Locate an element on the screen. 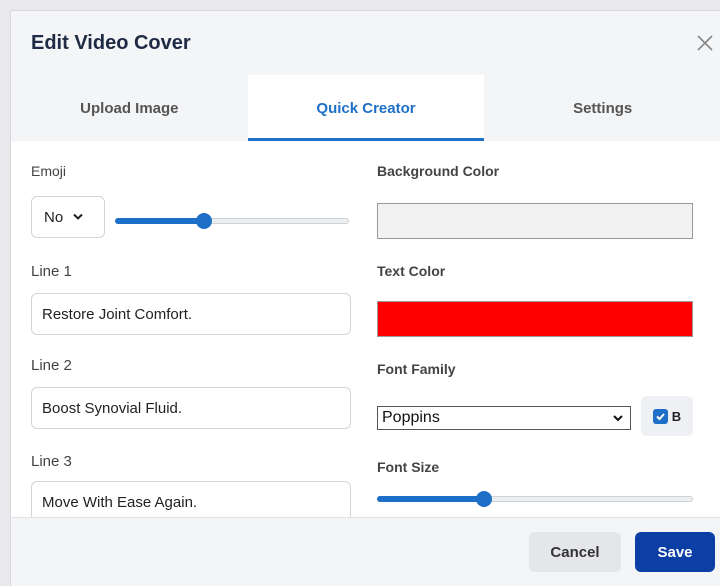 This screenshot has height=586, width=720. checkmark-icon is located at coordinates (660, 416).